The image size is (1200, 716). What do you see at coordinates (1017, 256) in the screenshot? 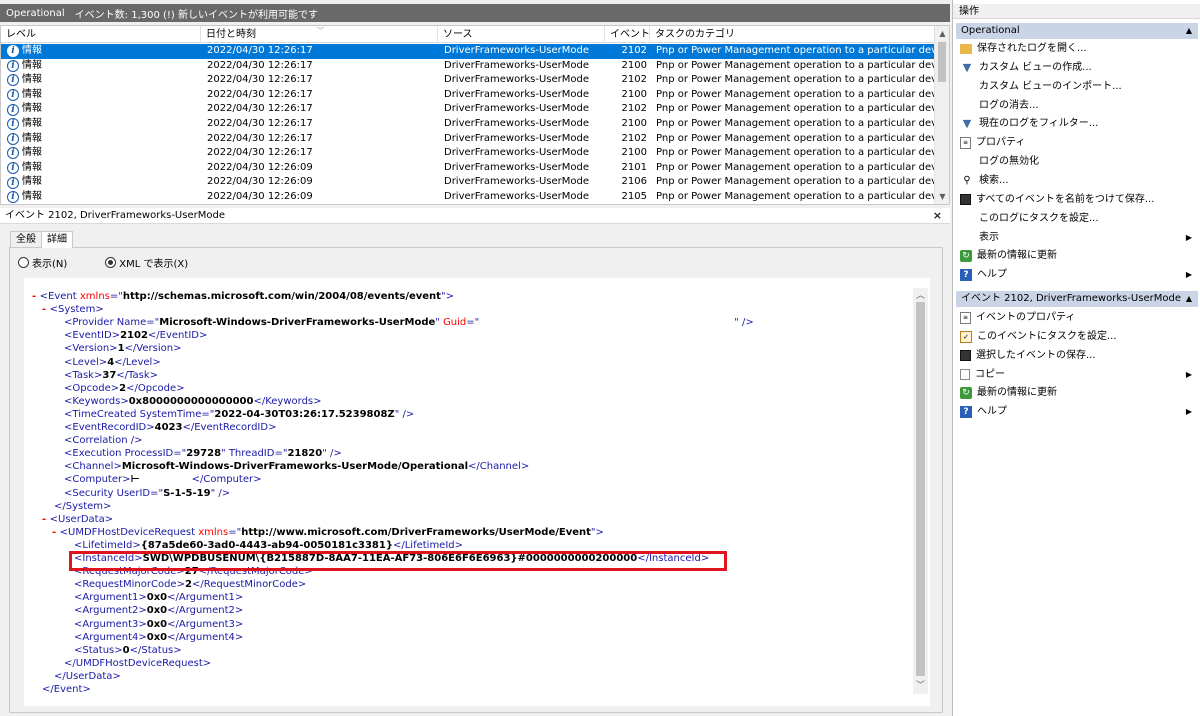
I see `action-label: 最新の情報に更新` at bounding box center [1017, 256].